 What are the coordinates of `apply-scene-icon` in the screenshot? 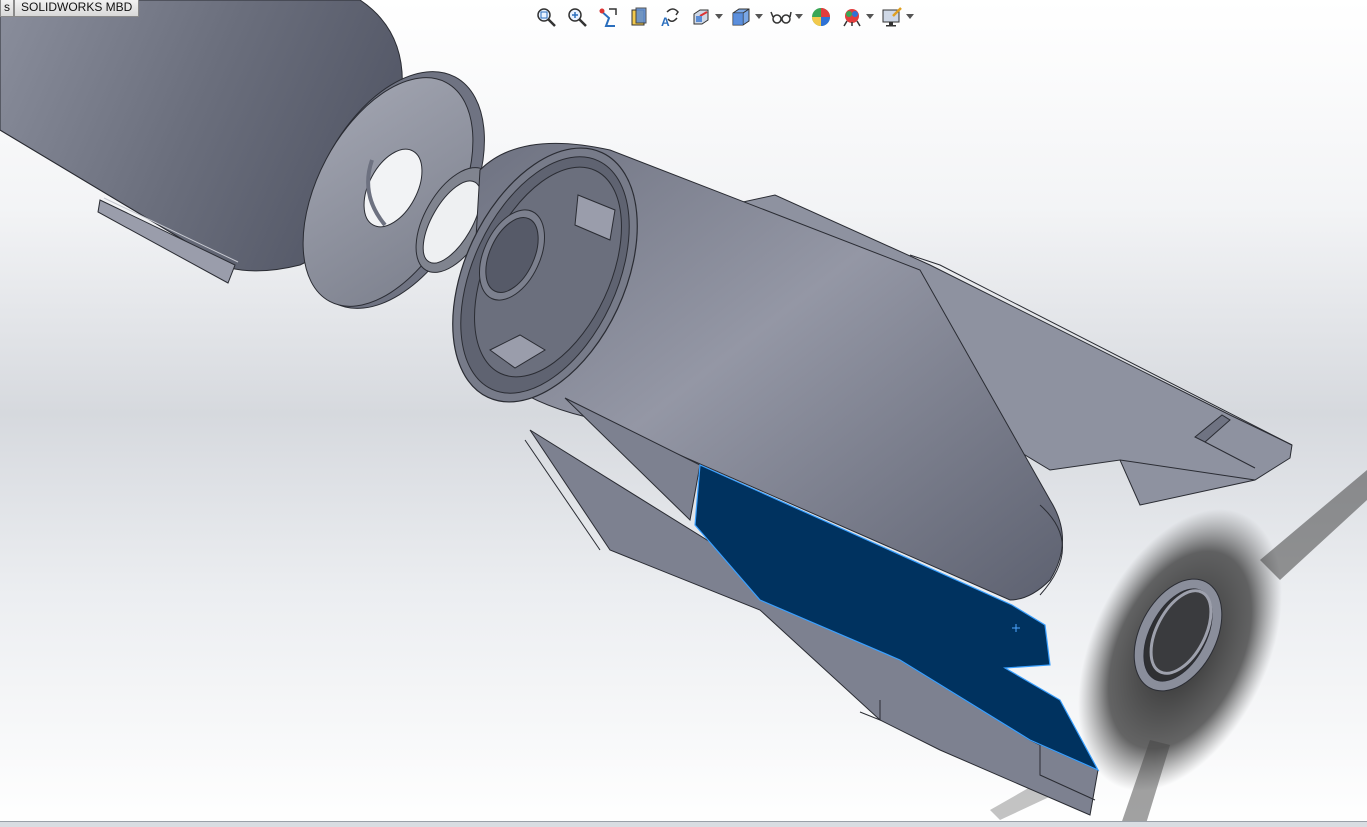 It's located at (852, 18).